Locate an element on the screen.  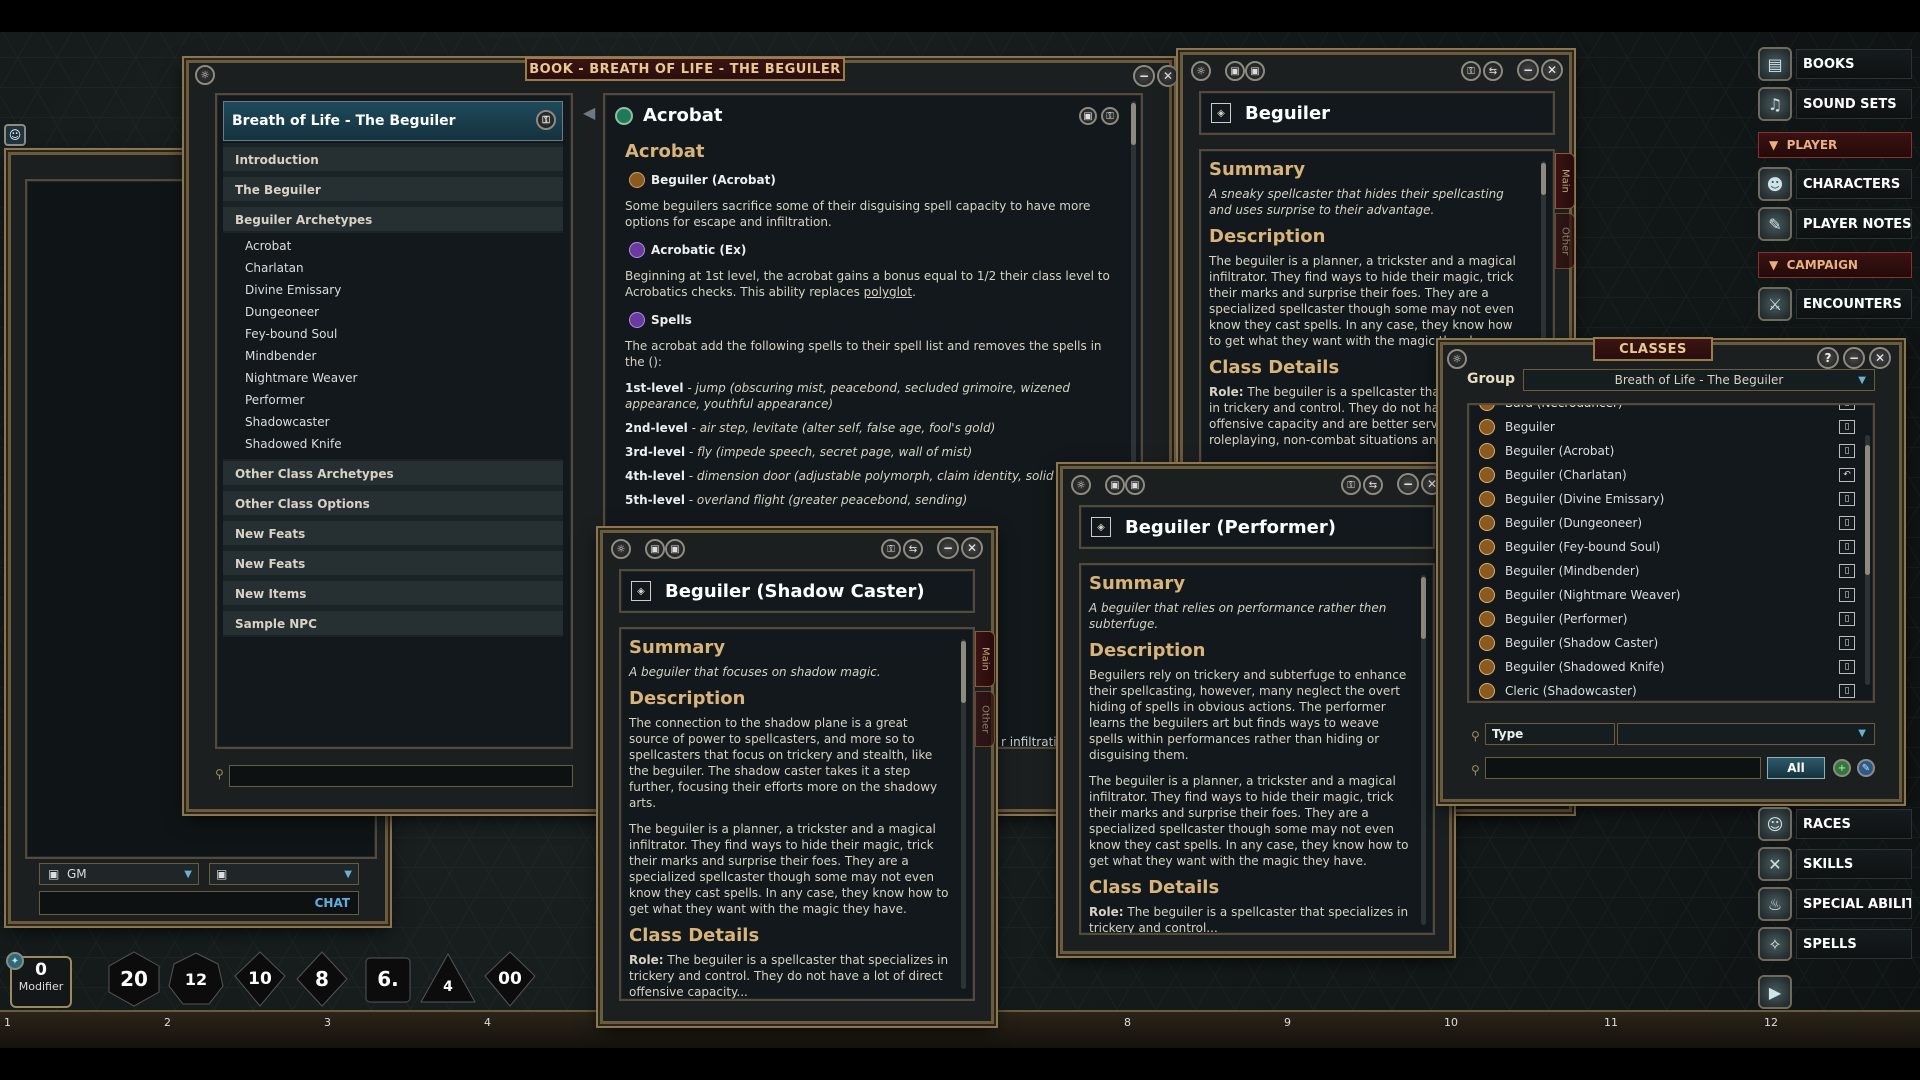
toc-archetype: Dungeoneer is located at coordinates (282, 312).